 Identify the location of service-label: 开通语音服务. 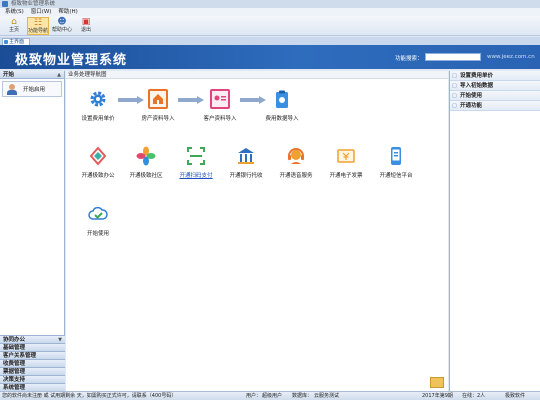
(296, 176).